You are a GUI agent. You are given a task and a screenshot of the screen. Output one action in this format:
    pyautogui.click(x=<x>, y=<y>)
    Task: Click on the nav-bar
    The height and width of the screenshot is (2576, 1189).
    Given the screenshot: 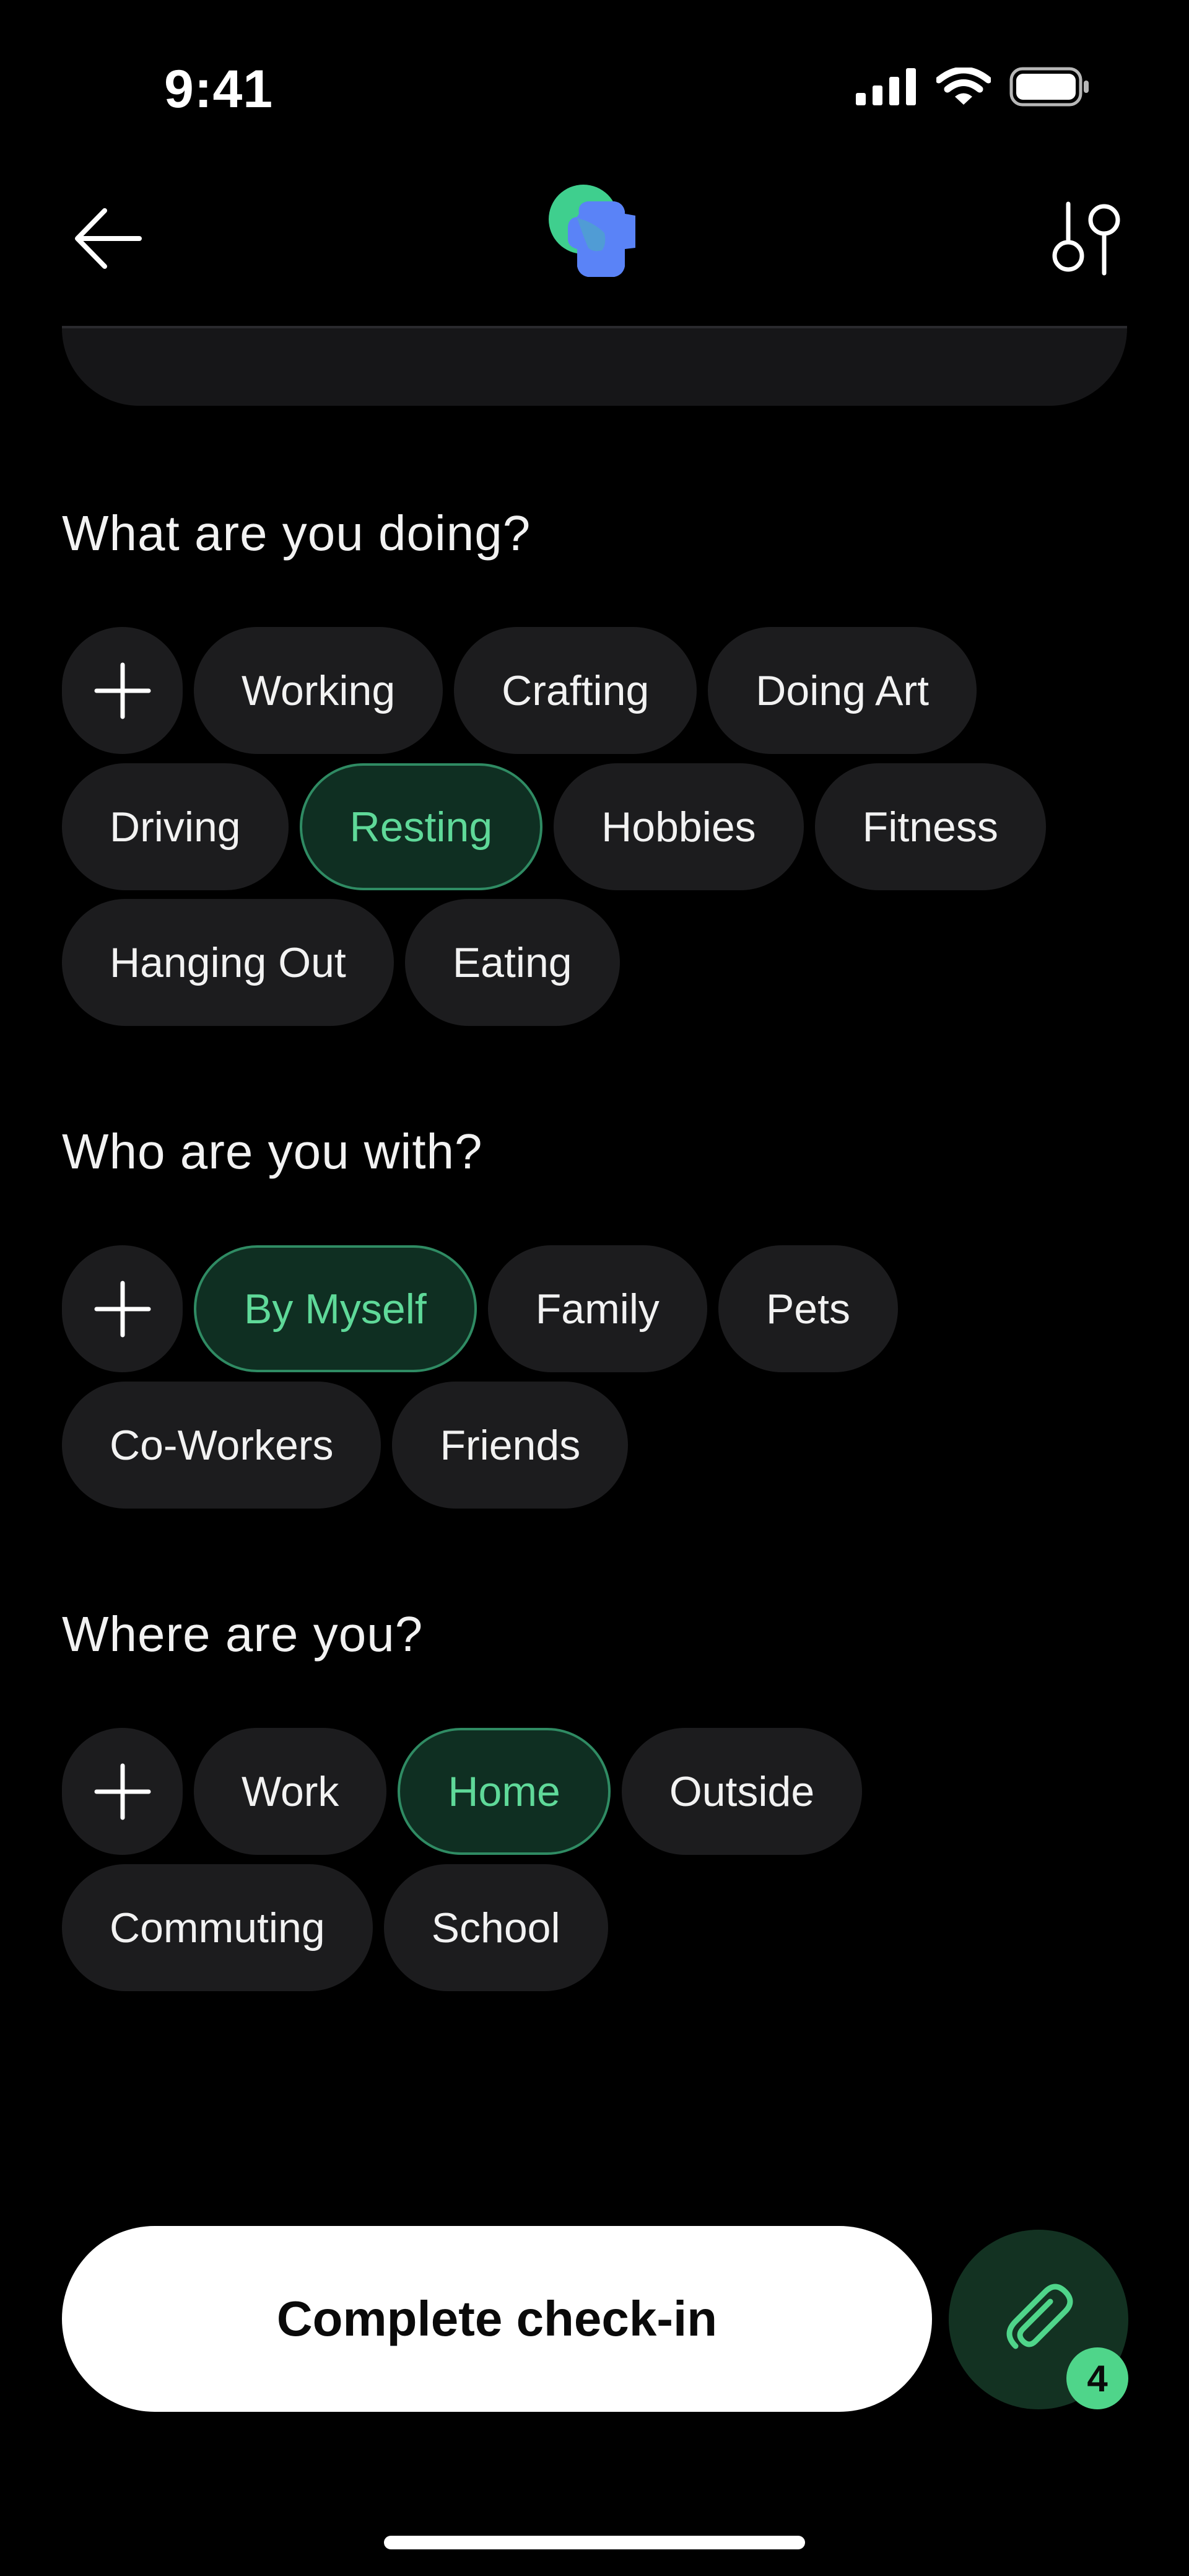 What is the action you would take?
    pyautogui.click(x=594, y=250)
    